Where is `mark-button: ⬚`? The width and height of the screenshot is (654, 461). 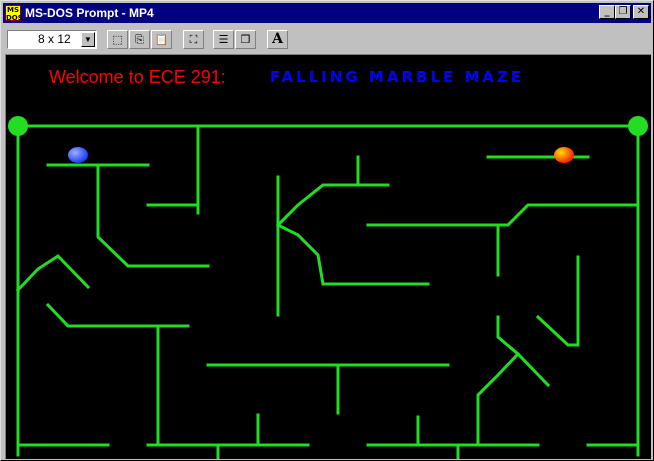 mark-button: ⬚ is located at coordinates (117, 39).